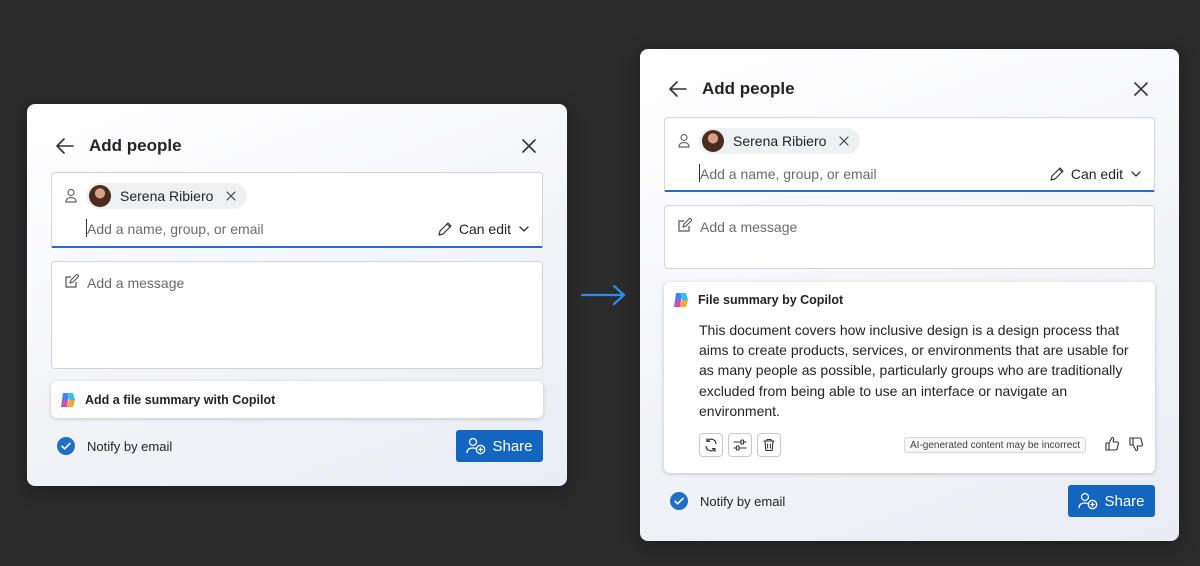 This screenshot has width=1200, height=566. I want to click on summary-toolbar, so click(742, 445).